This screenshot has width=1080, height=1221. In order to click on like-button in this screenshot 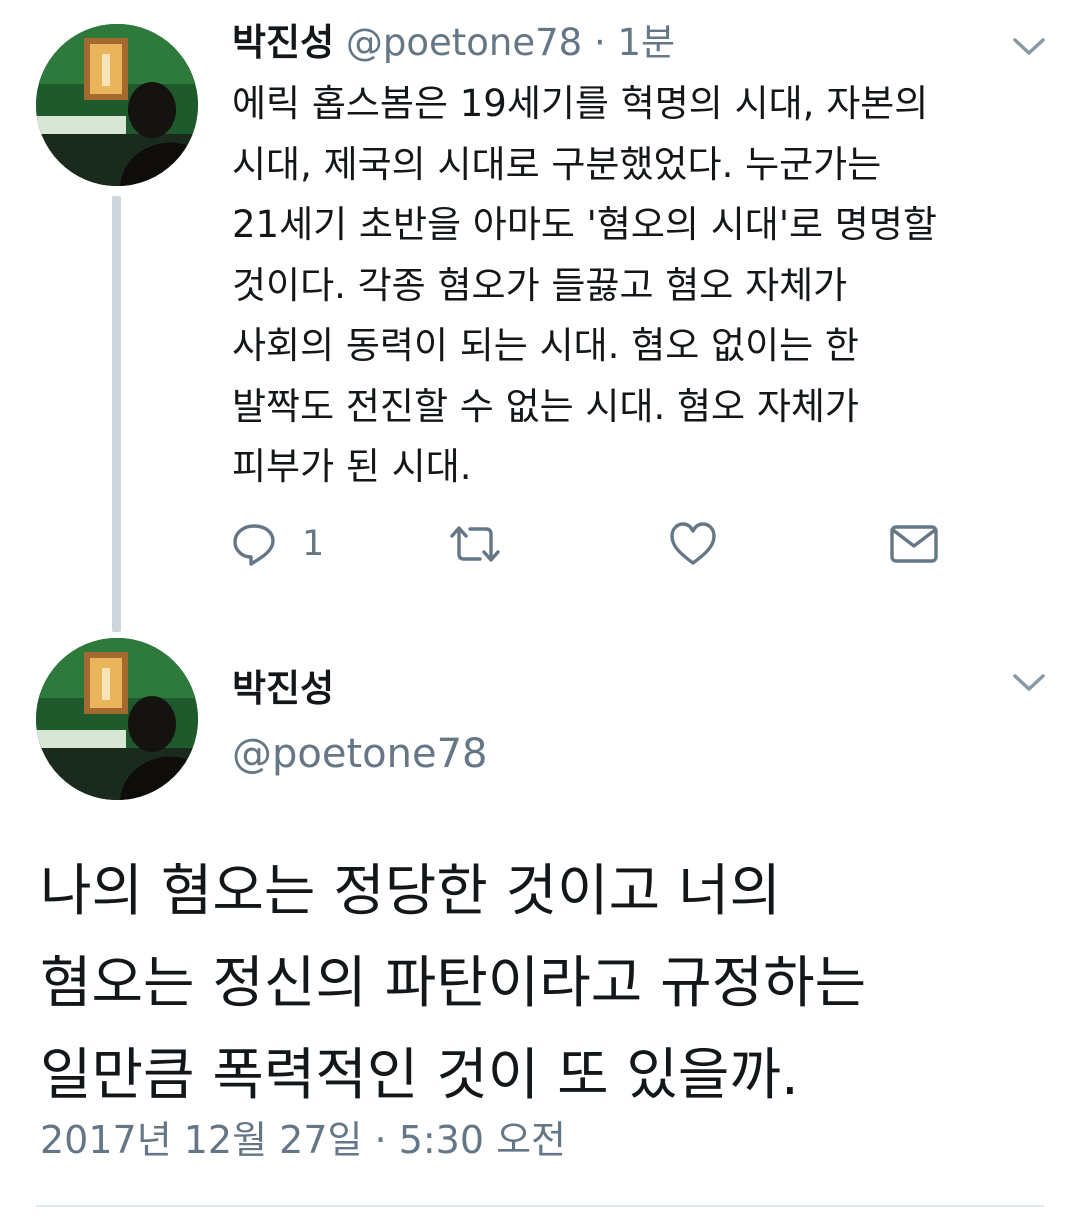, I will do `click(693, 544)`.